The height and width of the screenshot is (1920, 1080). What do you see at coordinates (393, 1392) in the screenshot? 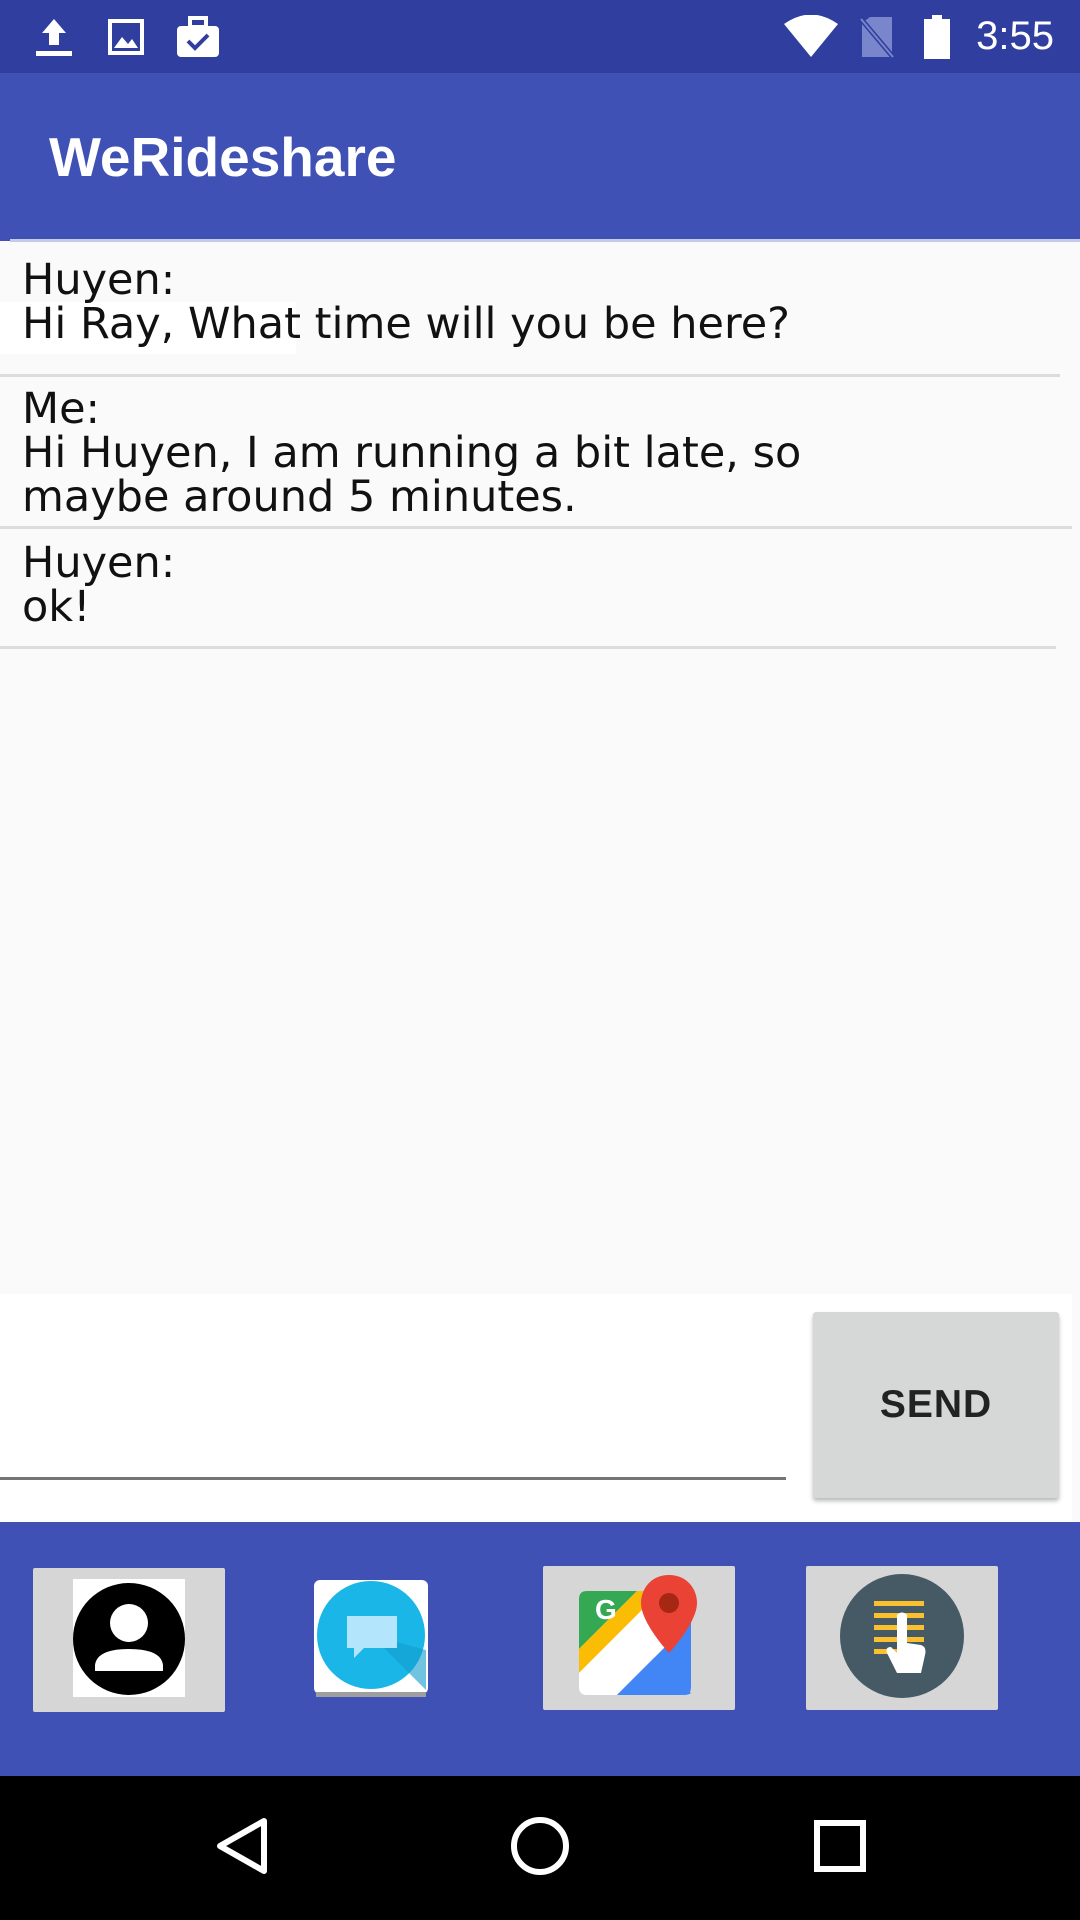
I see `message-input` at bounding box center [393, 1392].